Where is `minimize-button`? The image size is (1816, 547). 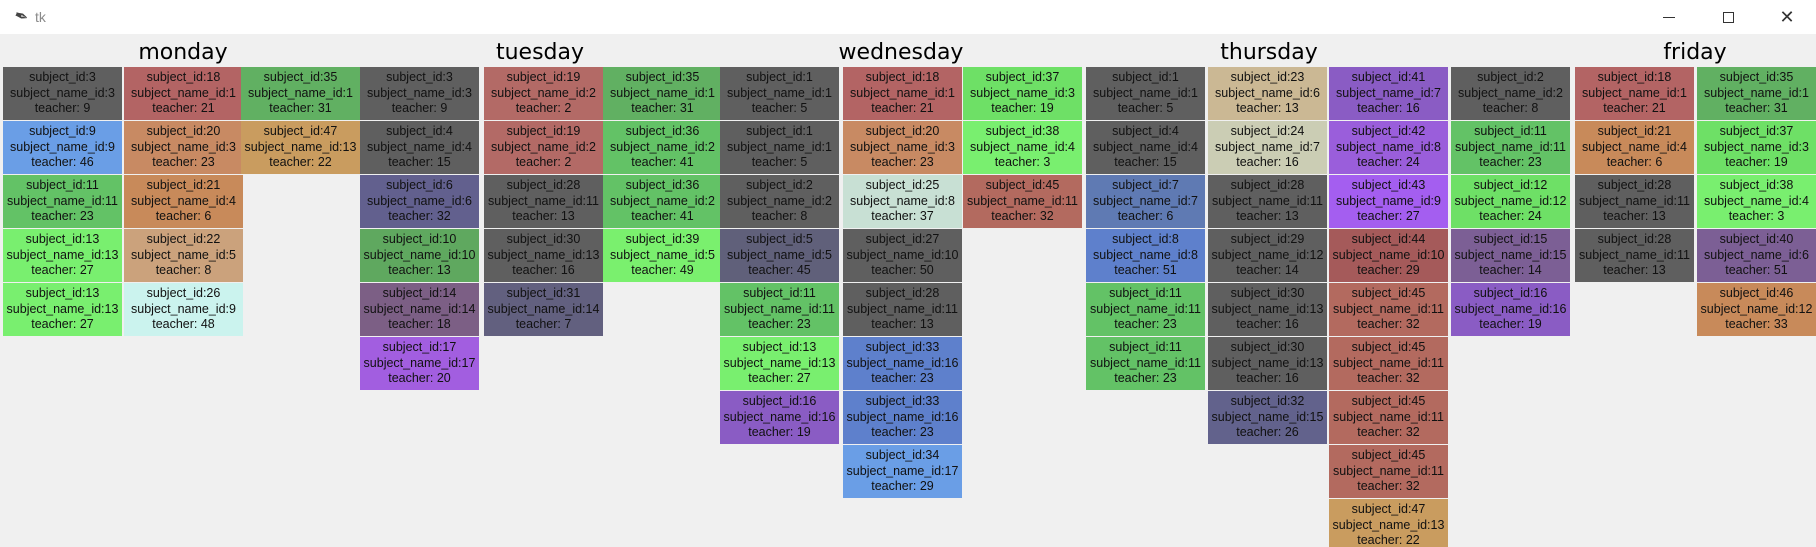
minimize-button is located at coordinates (1669, 17).